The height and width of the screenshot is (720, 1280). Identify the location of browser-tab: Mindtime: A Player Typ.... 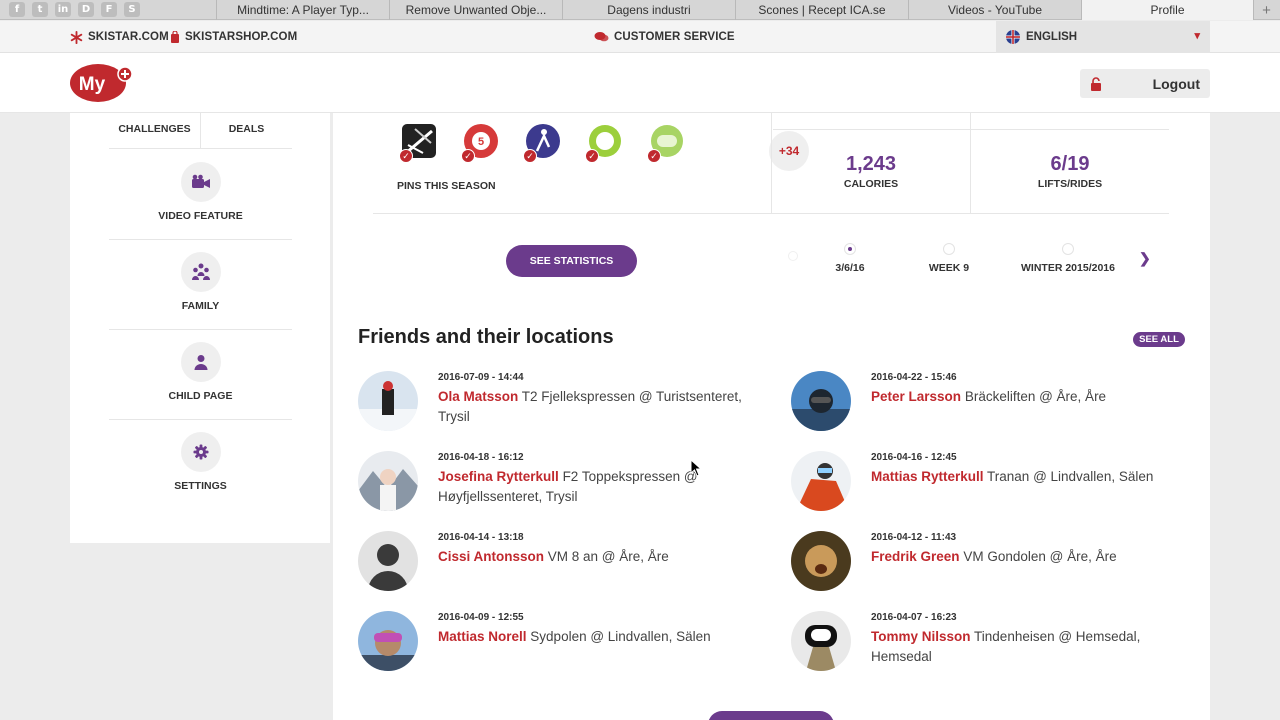
(302, 10).